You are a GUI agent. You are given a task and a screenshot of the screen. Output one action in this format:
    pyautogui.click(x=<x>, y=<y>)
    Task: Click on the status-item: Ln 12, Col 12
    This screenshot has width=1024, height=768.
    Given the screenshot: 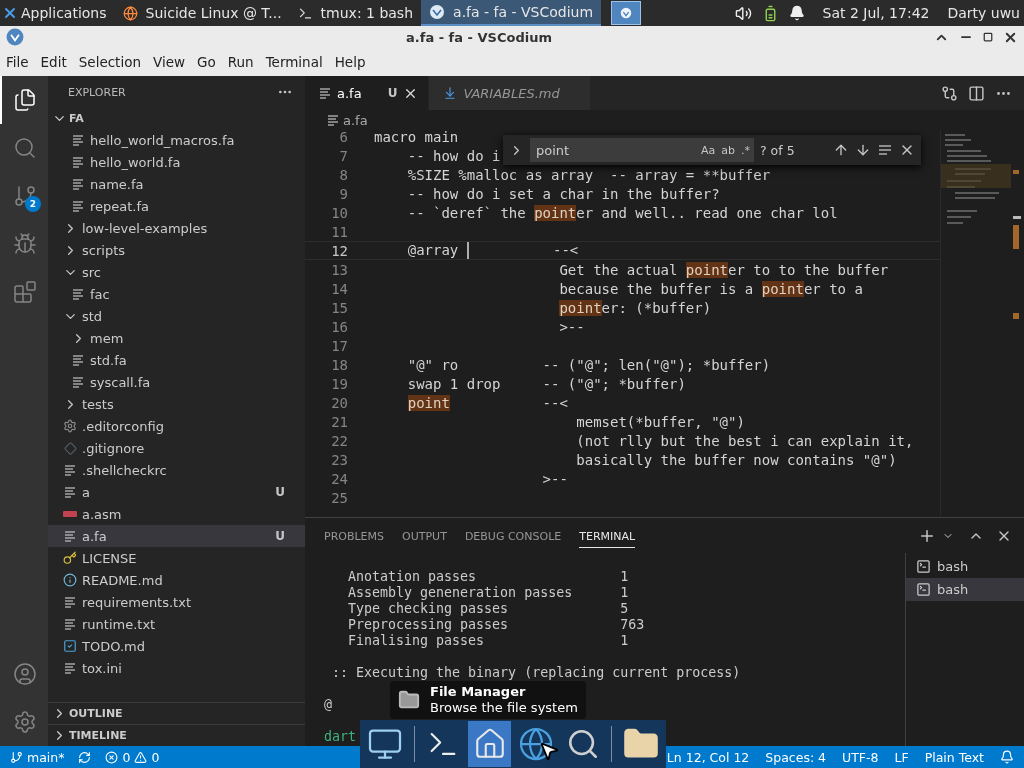 What is the action you would take?
    pyautogui.click(x=708, y=757)
    